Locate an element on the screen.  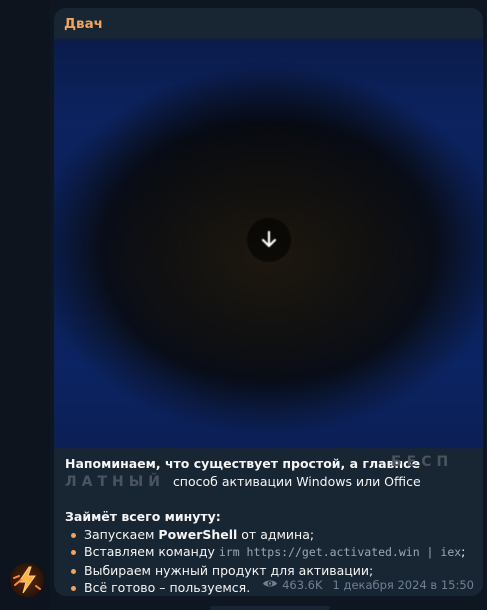
lightning-icon is located at coordinates (27, 580).